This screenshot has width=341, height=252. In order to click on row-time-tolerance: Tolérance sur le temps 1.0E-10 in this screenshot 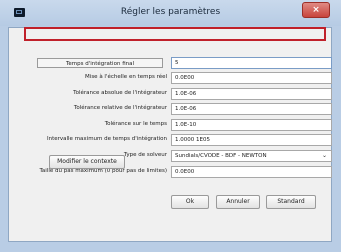, I will do `click(171, 125)`.